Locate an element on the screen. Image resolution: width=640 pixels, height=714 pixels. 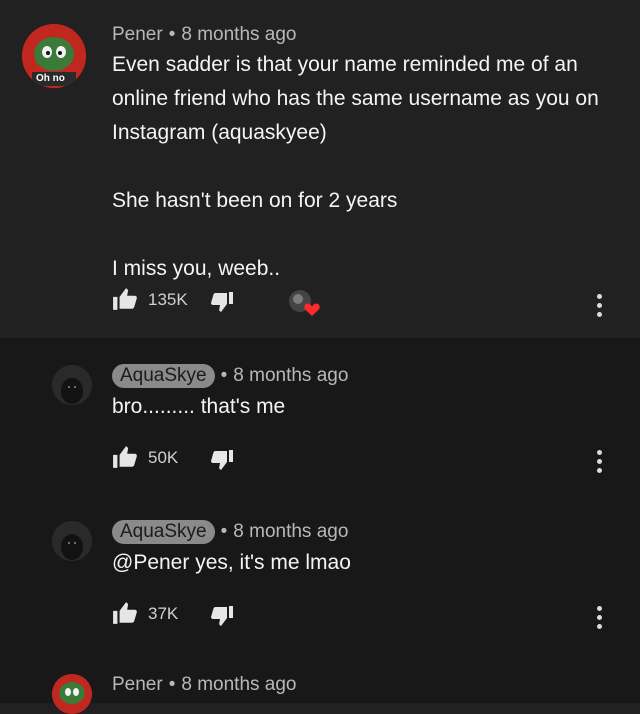
comment-text: @Pener yes, it's me lmao is located at coordinates (231, 562).